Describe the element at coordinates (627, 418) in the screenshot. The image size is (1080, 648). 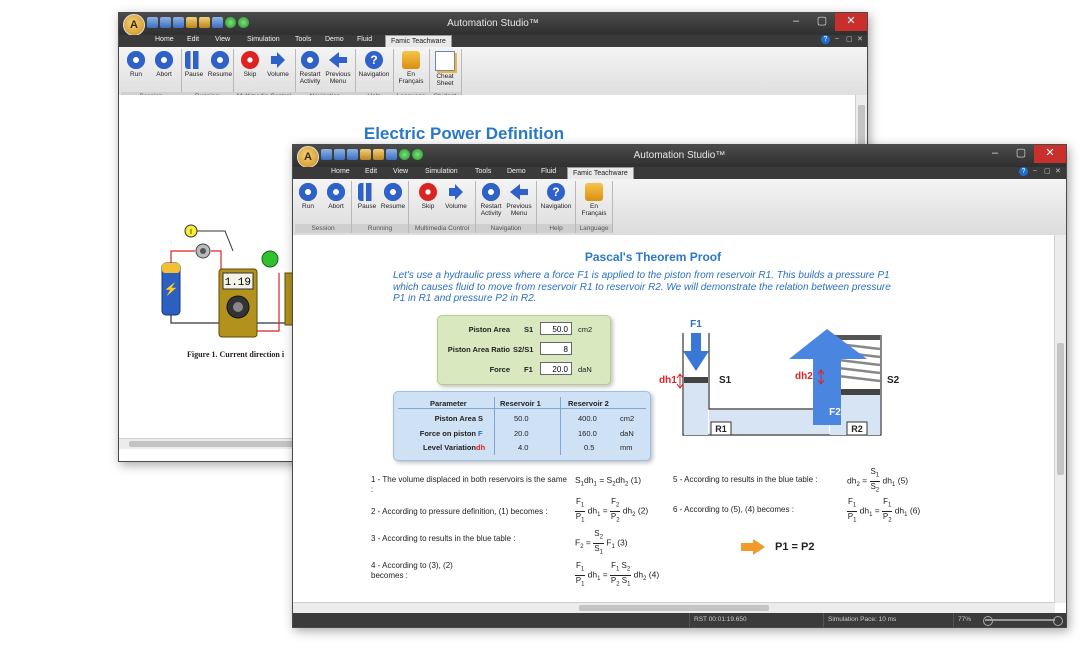
I see `table-unit: cm2` at that location.